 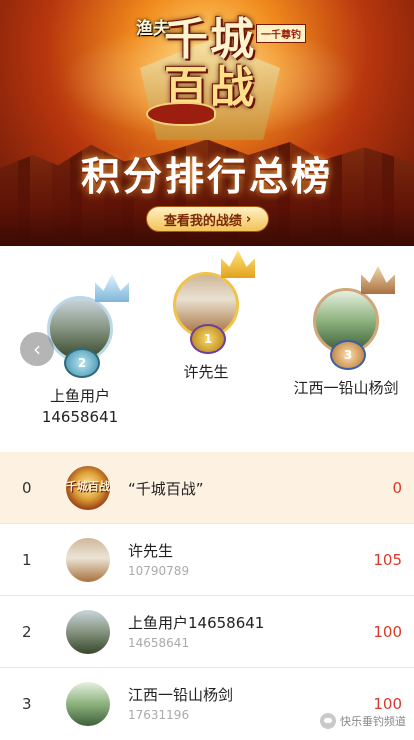 I want to click on rank-number: 3, so click(x=27, y=704).